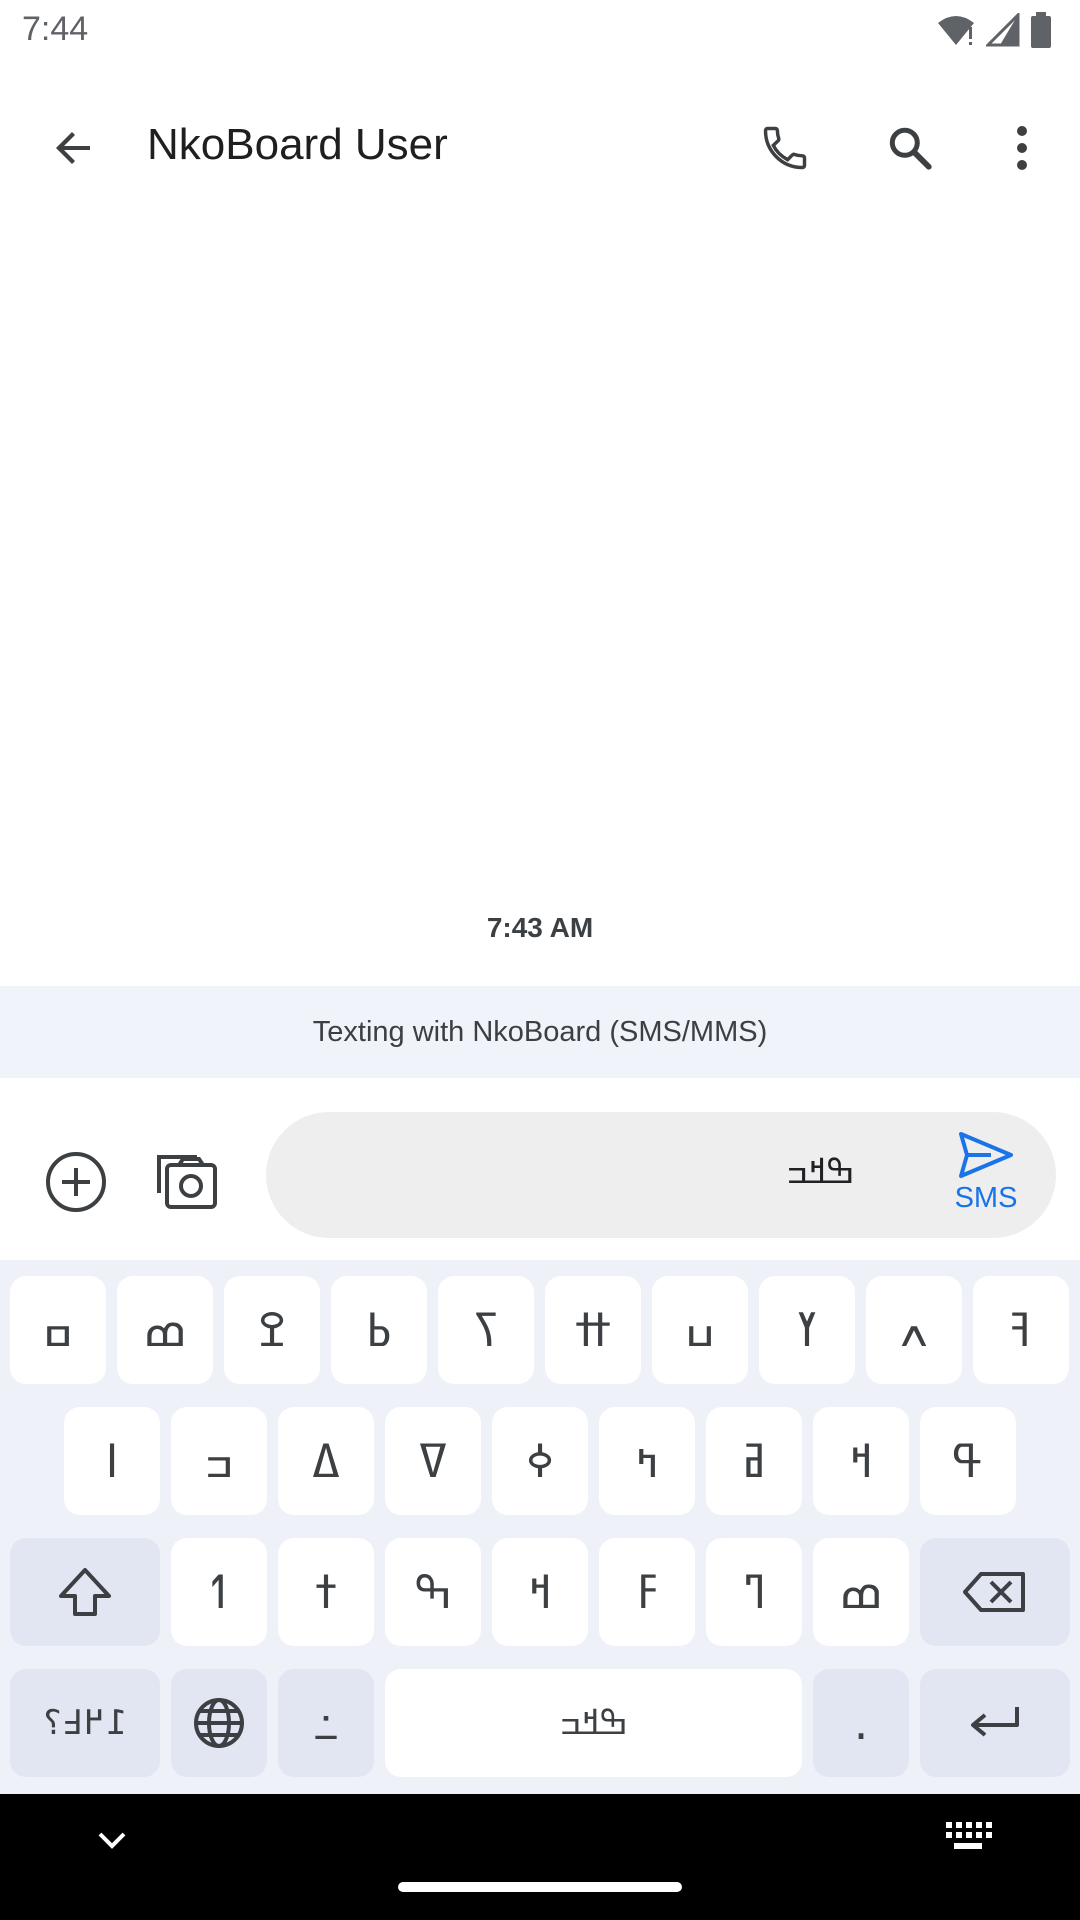  I want to click on signal-icon, so click(1003, 30).